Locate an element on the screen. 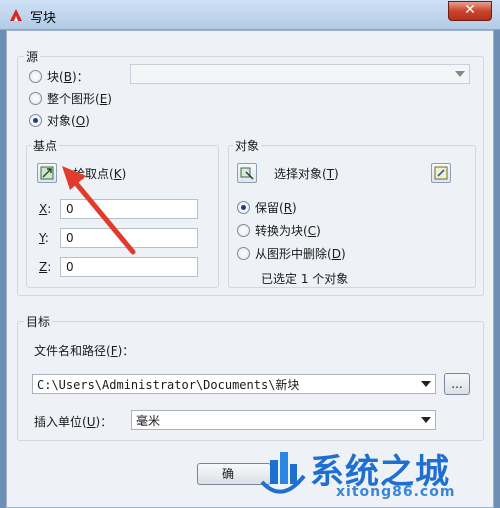 The image size is (500, 508). annotation-arrow is located at coordinates (99, 210).